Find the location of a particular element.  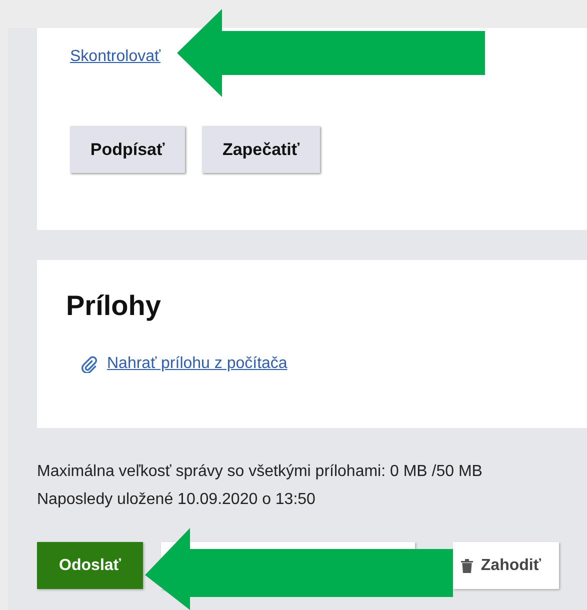

info-text: Maximálna veľkosť správy so všetkými prílohami: 0 MB /50 MB is located at coordinates (260, 472).